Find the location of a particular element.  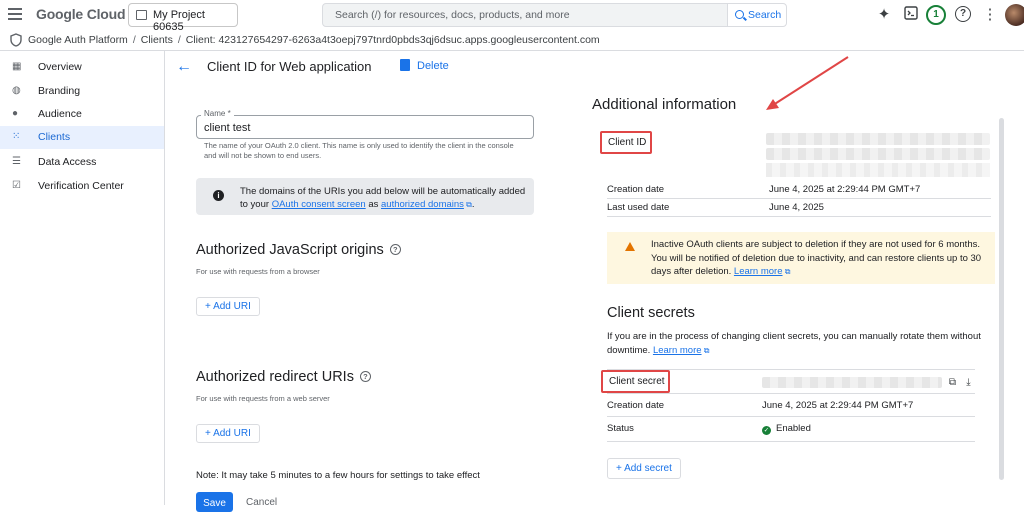

person-icon: ● is located at coordinates (15, 113).